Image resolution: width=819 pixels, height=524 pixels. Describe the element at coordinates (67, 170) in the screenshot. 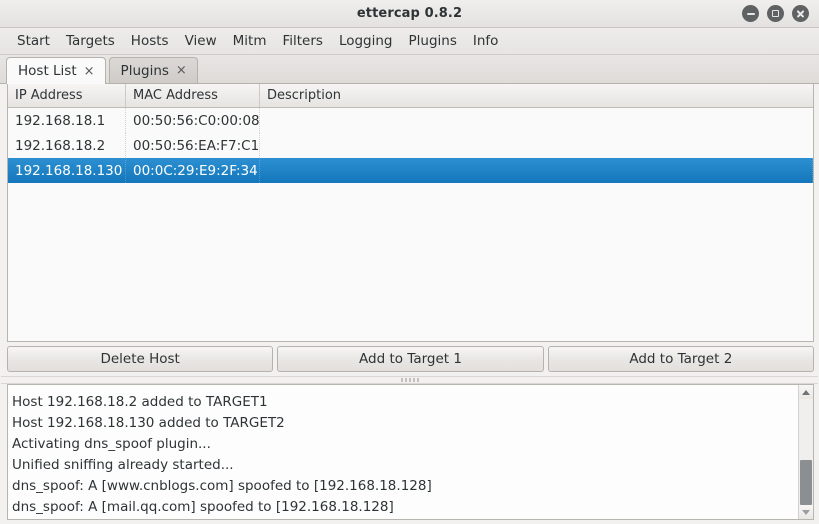

I see `cell-ip-address: 192.168.18.130` at that location.